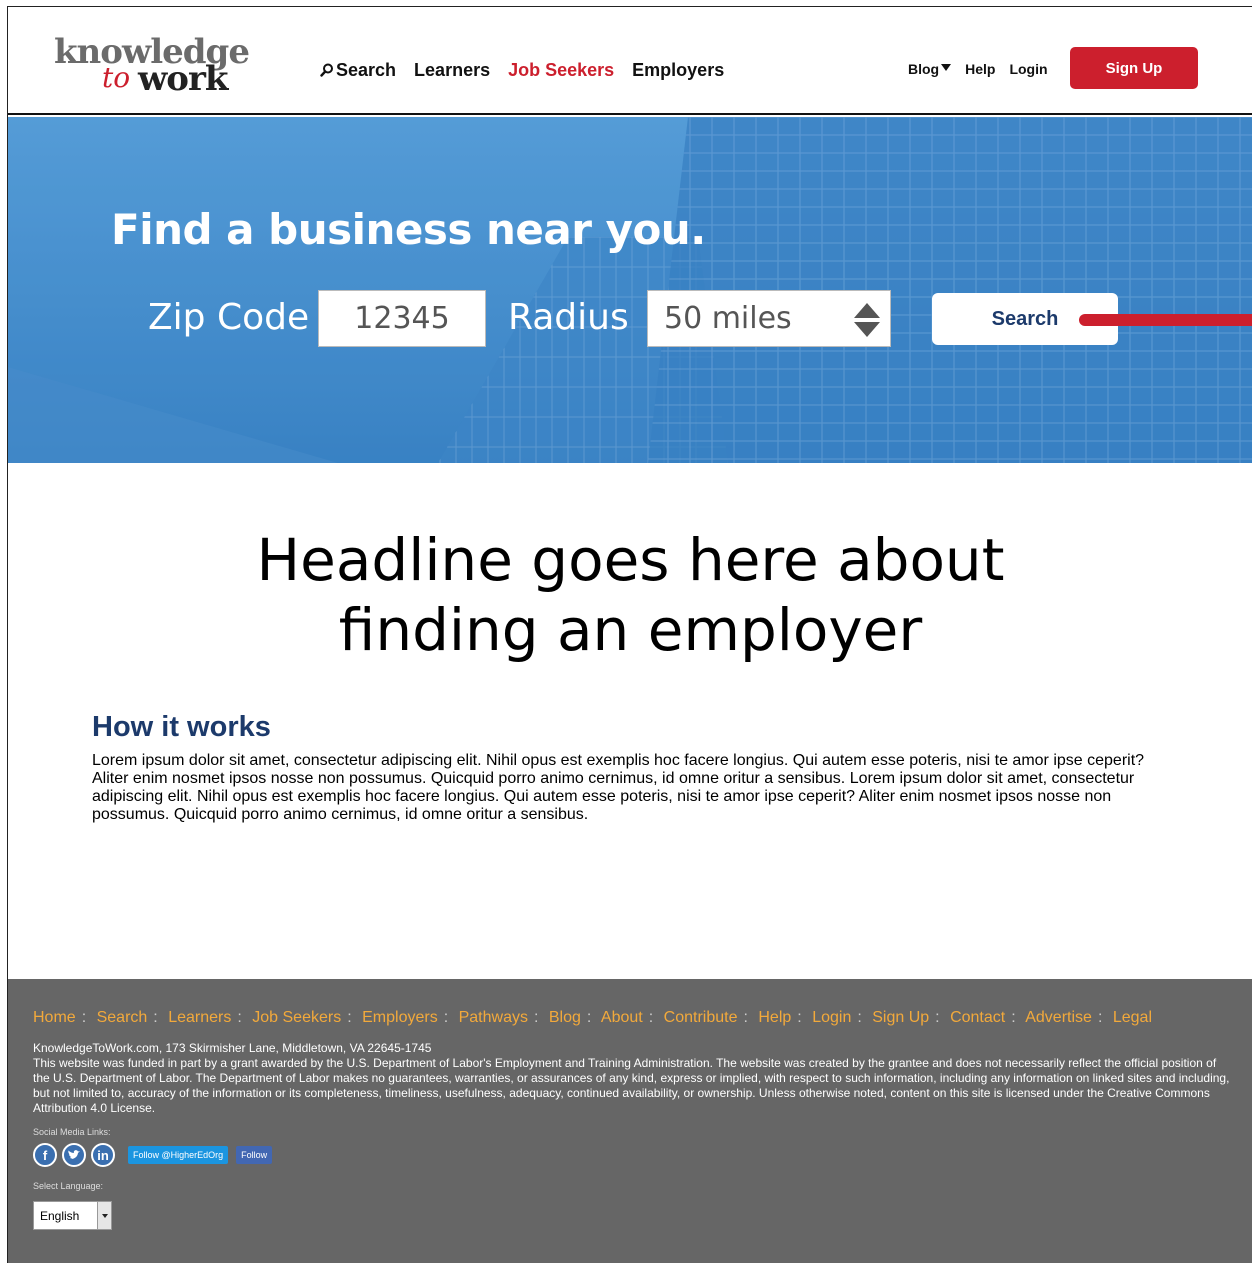 The image size is (1252, 1263). What do you see at coordinates (900, 1017) in the screenshot?
I see `footer-link-sign-up: Sign Up` at bounding box center [900, 1017].